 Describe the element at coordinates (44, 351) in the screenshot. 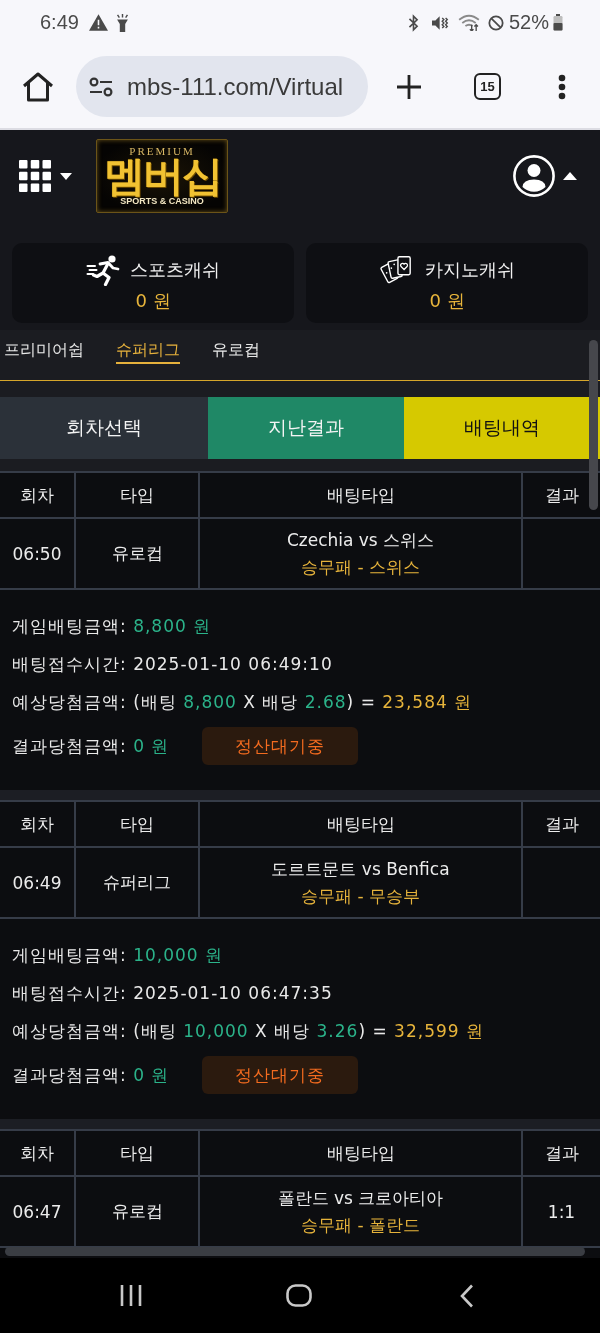

I see `league-tab: 프리미어쉽` at that location.